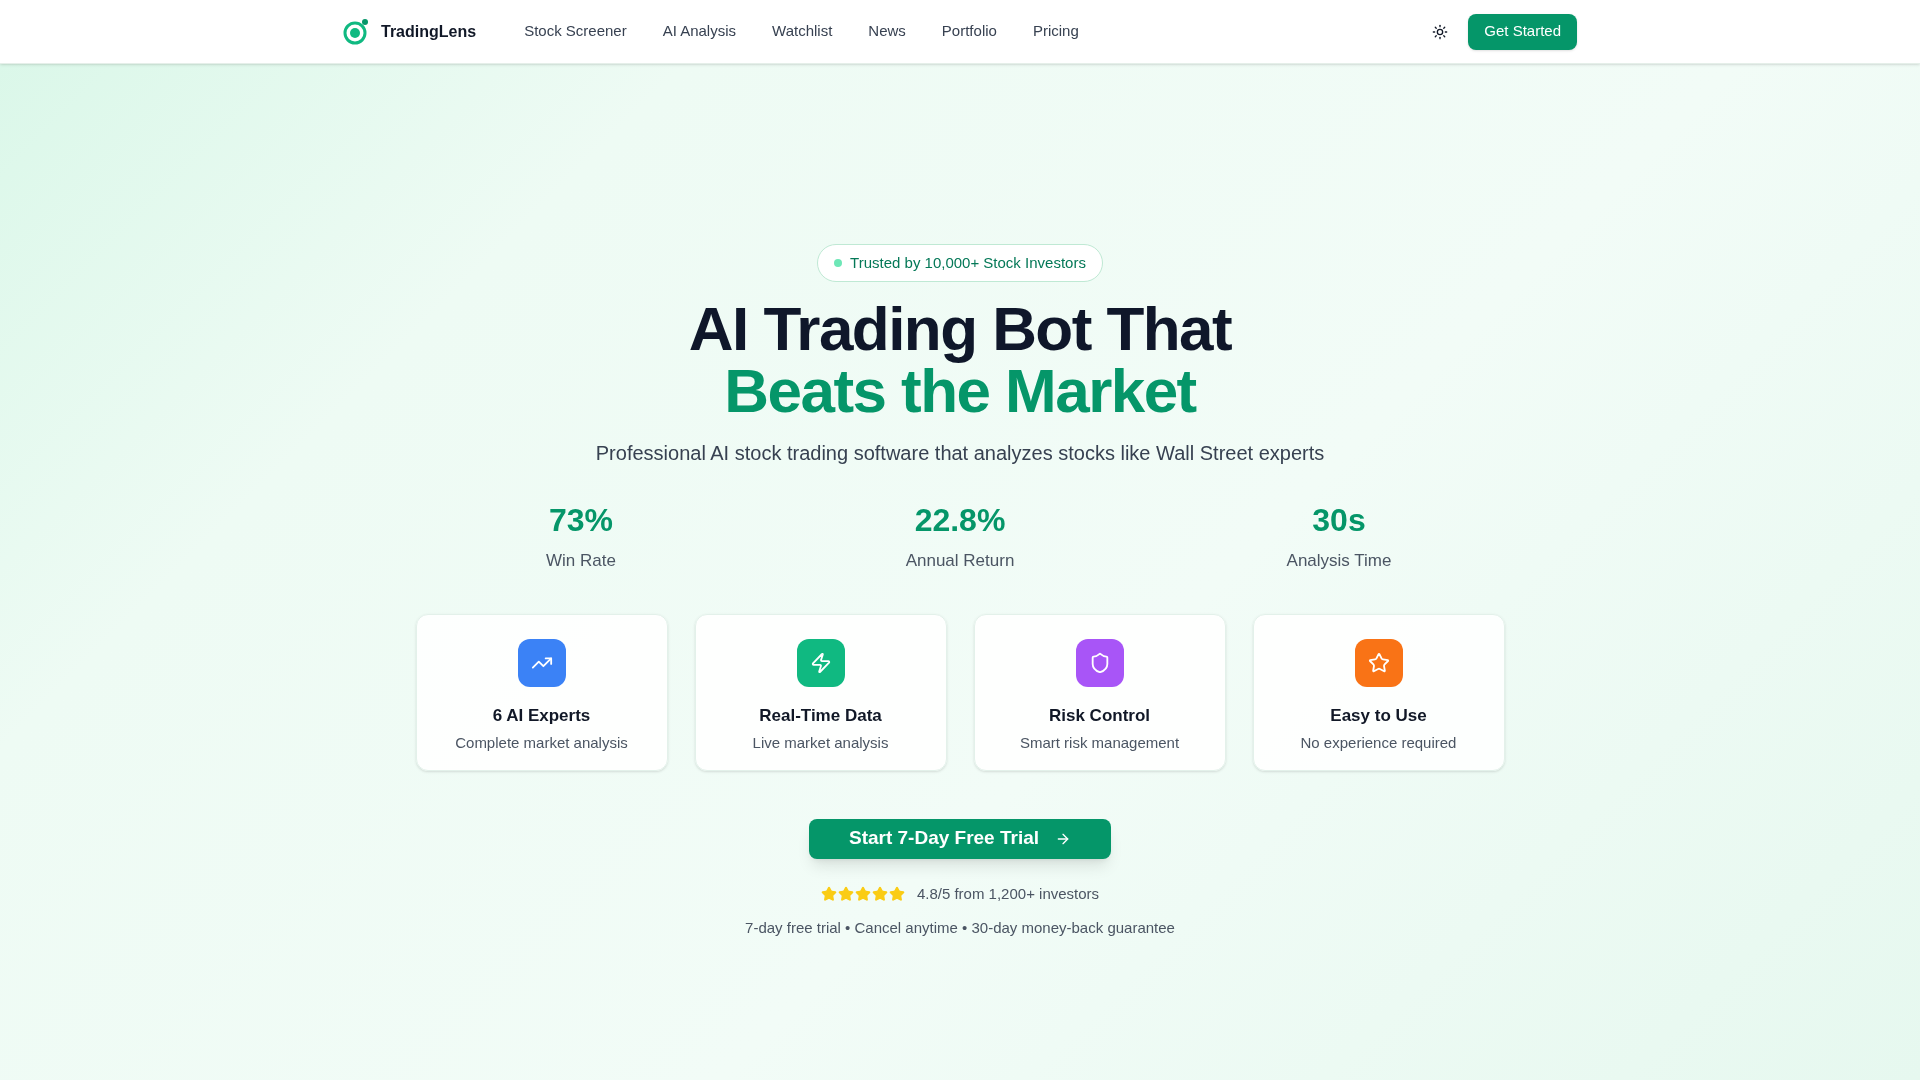 Image resolution: width=1920 pixels, height=1080 pixels. I want to click on stat-label: Annual Return, so click(960, 561).